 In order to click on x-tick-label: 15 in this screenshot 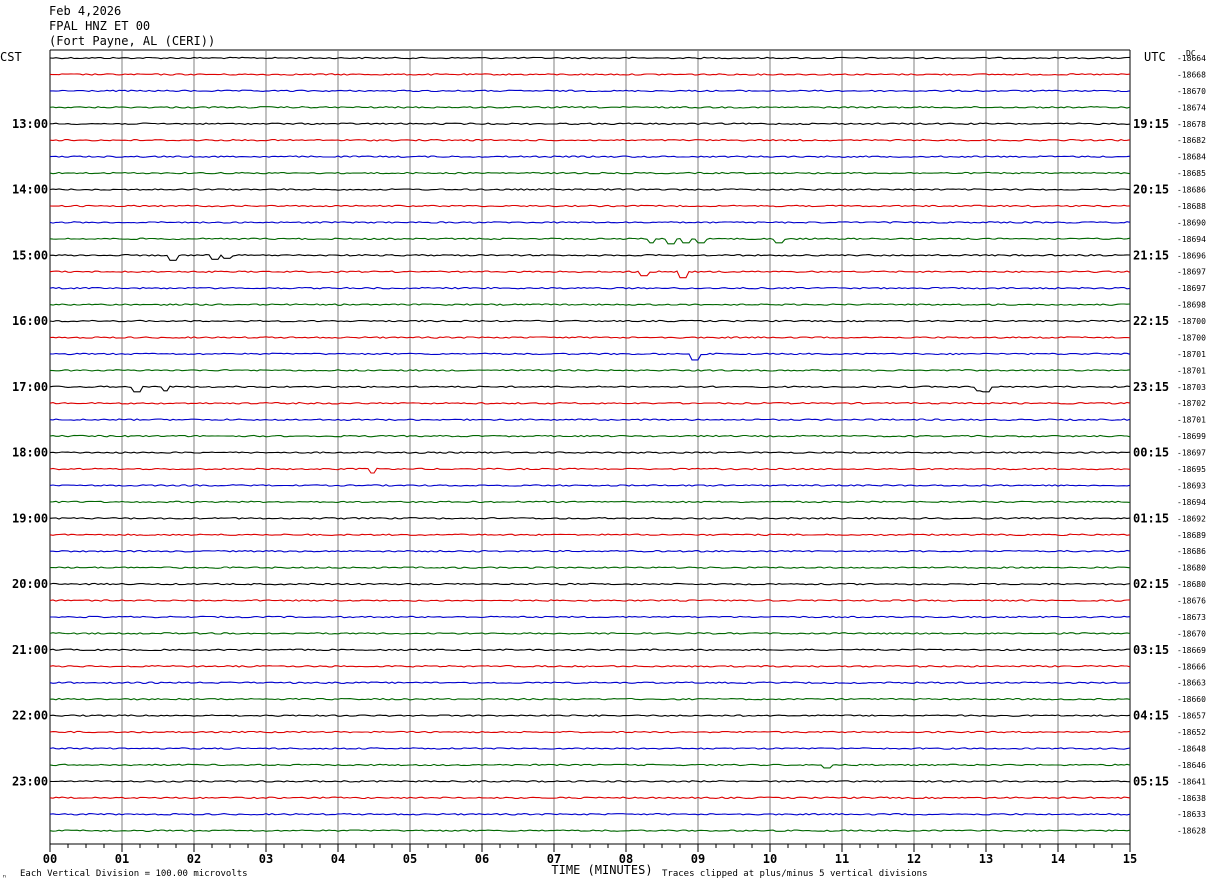, I will do `click(1130, 859)`.